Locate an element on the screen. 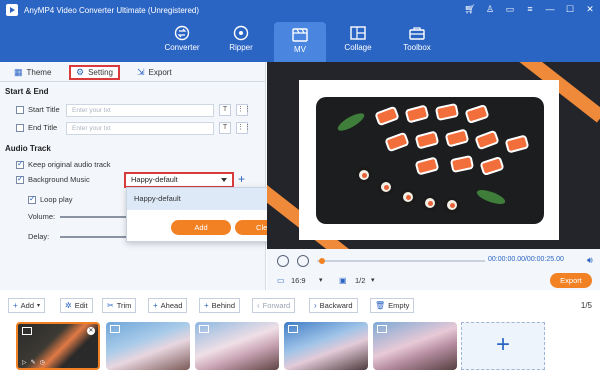 This screenshot has height=390, width=600. loop-play-label: Loop play is located at coordinates (56, 199).